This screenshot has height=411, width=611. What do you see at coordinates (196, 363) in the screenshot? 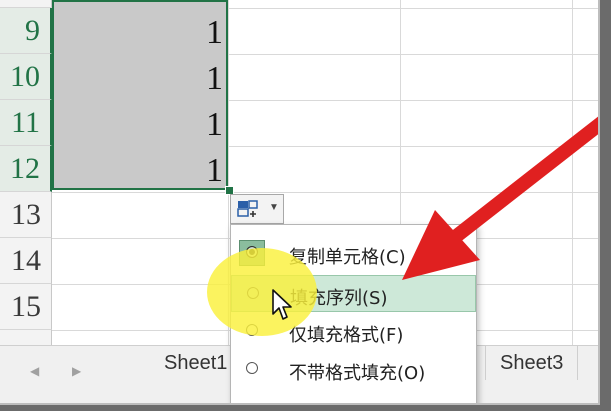
I see `sheet-tab-sheet1: Sheet1` at bounding box center [196, 363].